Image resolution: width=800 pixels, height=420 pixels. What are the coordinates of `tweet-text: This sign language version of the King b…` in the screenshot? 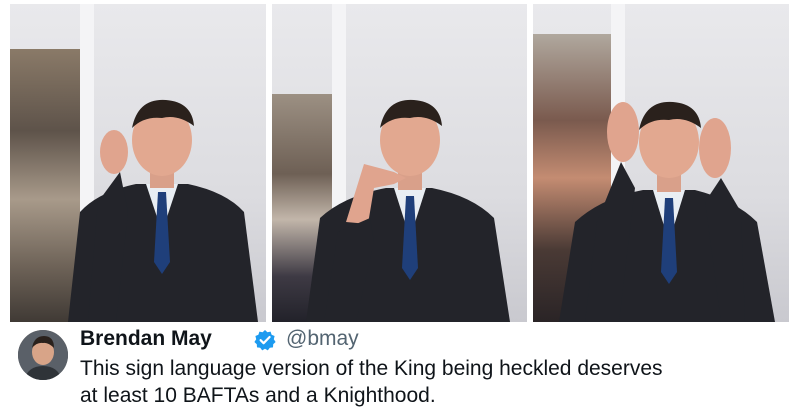 It's located at (435, 382).